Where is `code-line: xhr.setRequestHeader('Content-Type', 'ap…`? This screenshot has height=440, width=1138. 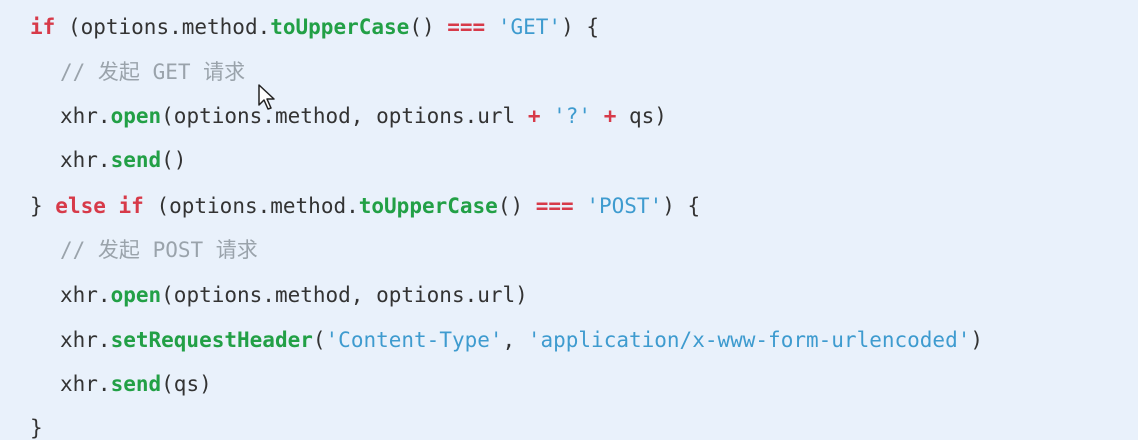
code-line: xhr.setRequestHeader('Content-Type', 'ap… is located at coordinates (521, 340).